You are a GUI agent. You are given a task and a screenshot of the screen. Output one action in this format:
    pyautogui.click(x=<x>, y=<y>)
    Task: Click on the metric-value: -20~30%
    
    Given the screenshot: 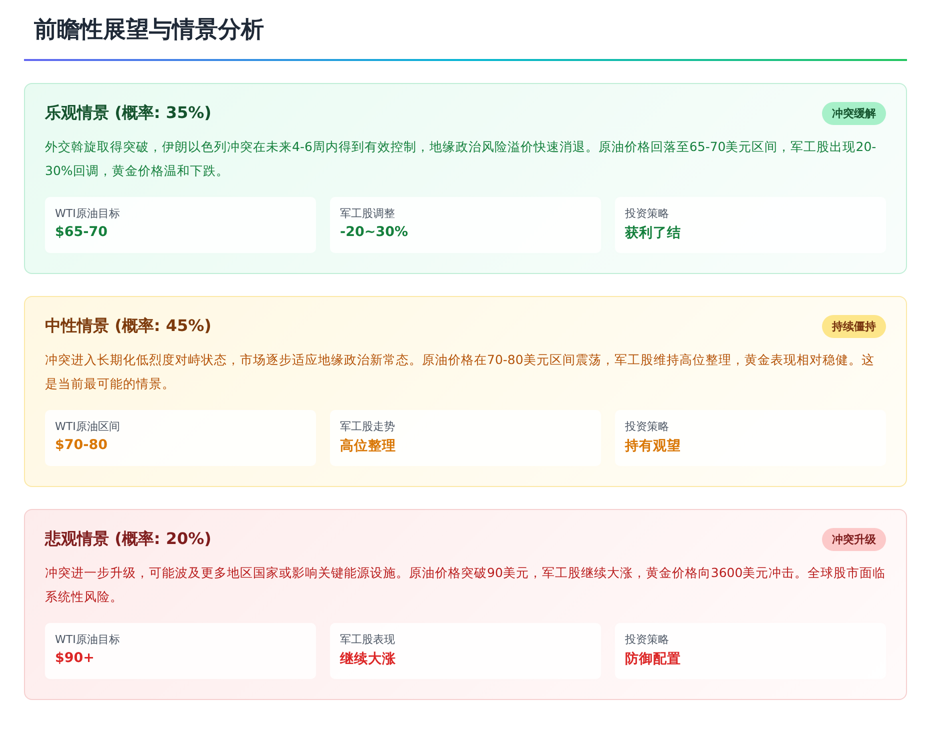 What is the action you would take?
    pyautogui.click(x=374, y=232)
    